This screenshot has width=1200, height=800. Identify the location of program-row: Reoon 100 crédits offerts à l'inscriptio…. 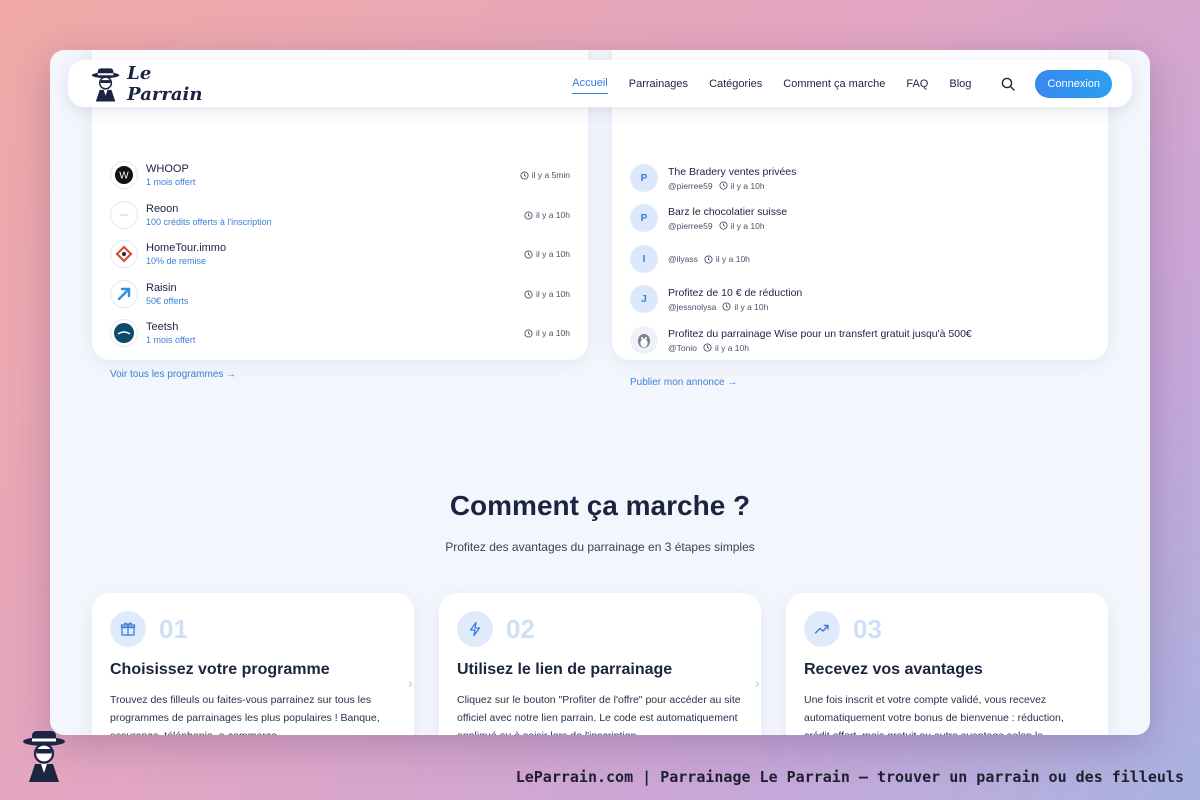
(340, 215).